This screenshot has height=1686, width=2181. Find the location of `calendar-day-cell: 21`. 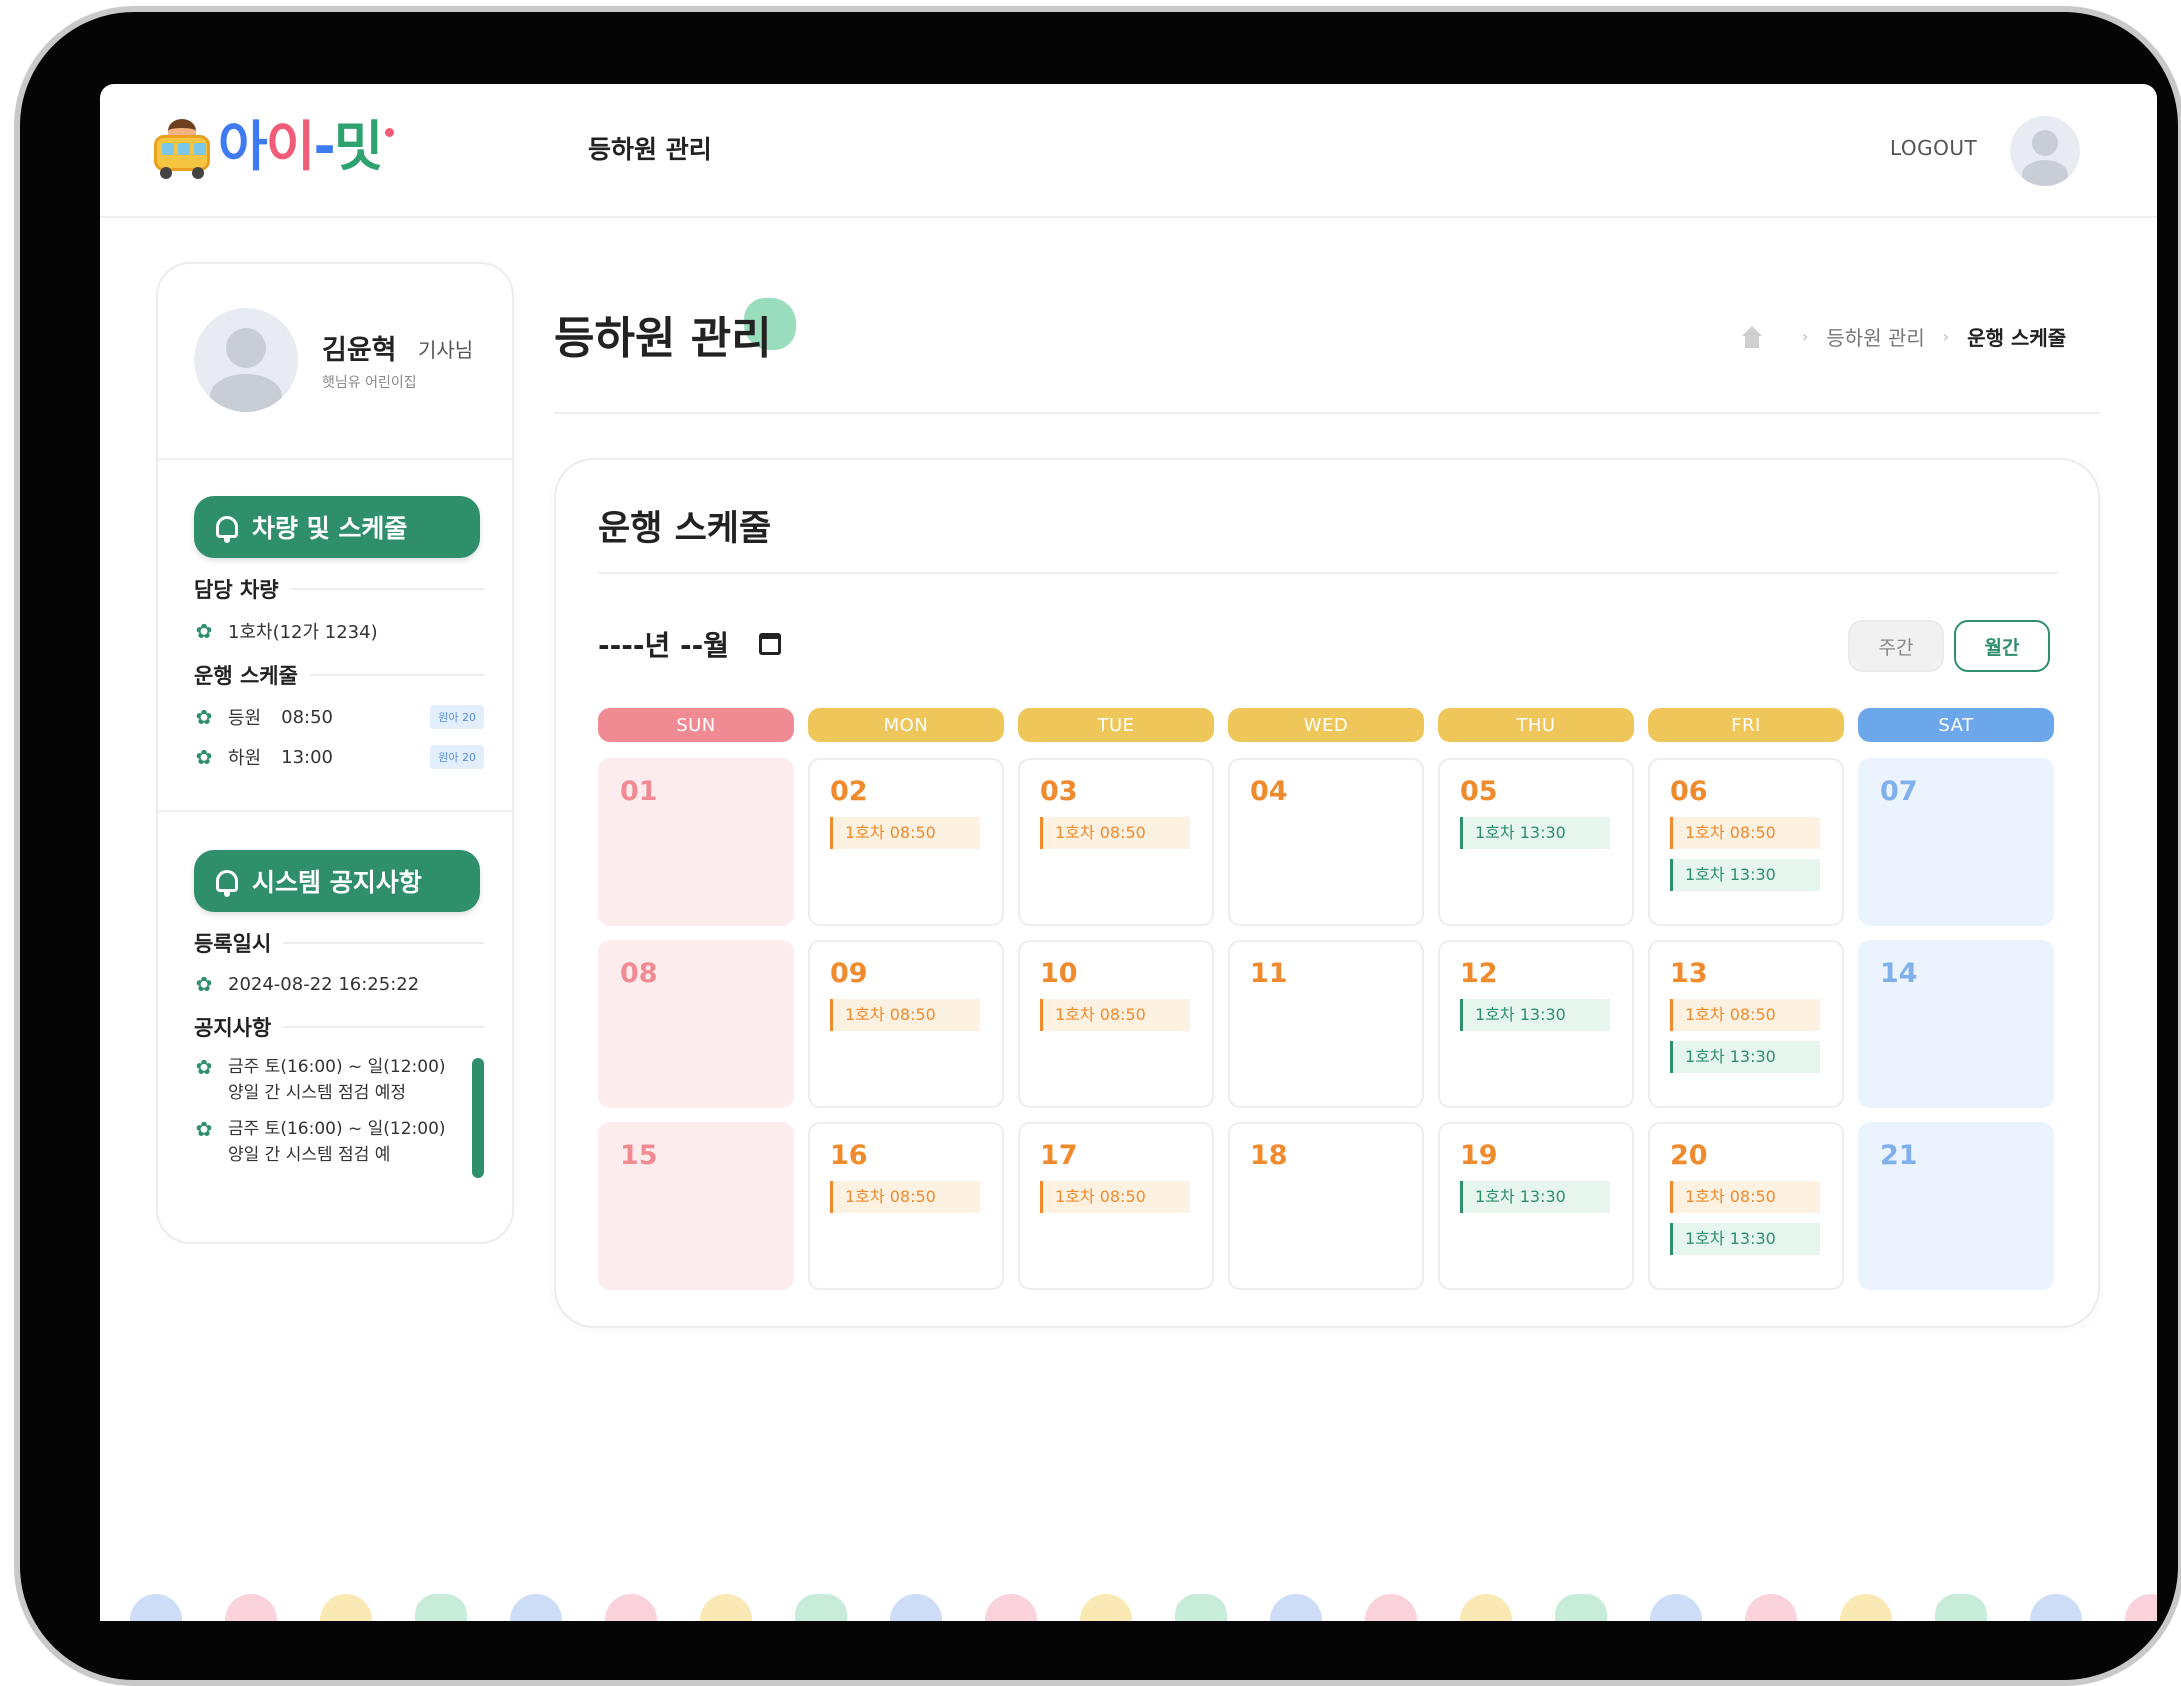

calendar-day-cell: 21 is located at coordinates (1956, 1206).